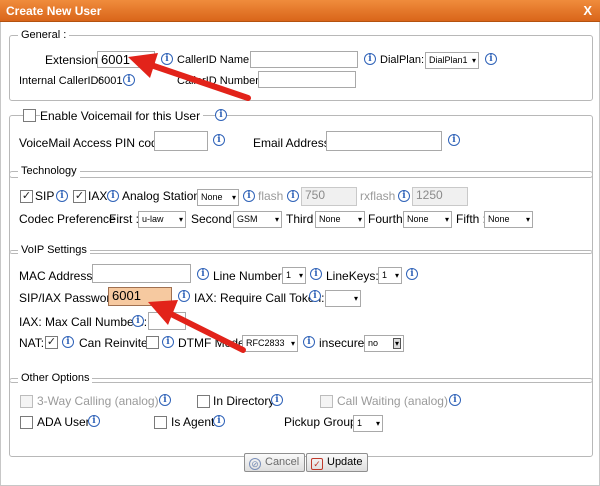 The image size is (600, 486). Describe the element at coordinates (189, 77) in the screenshot. I see `red-arrow-extension` at that location.